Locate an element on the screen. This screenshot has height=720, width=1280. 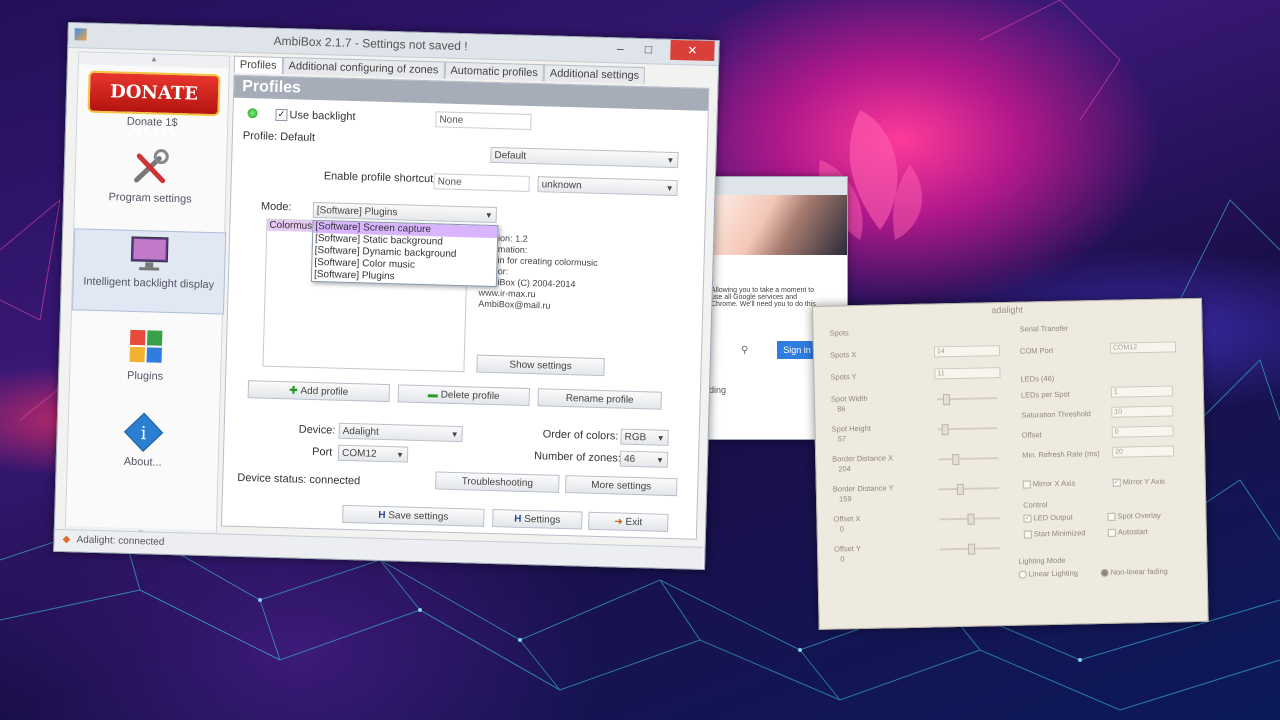
more-settings-button: More settings is located at coordinates (621, 486).